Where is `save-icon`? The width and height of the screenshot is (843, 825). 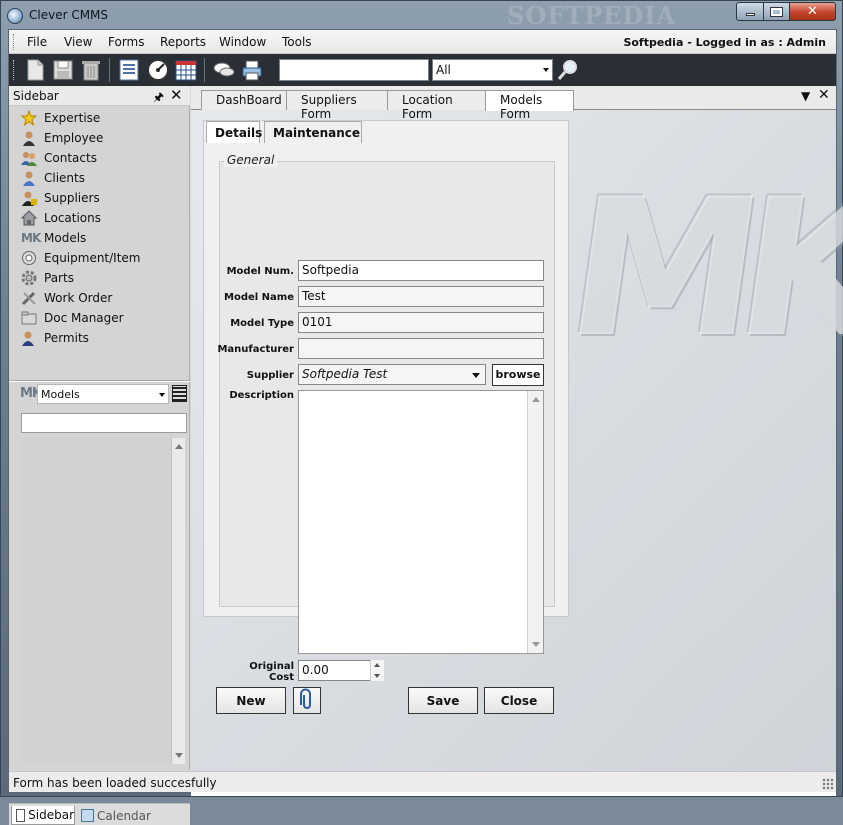 save-icon is located at coordinates (63, 70).